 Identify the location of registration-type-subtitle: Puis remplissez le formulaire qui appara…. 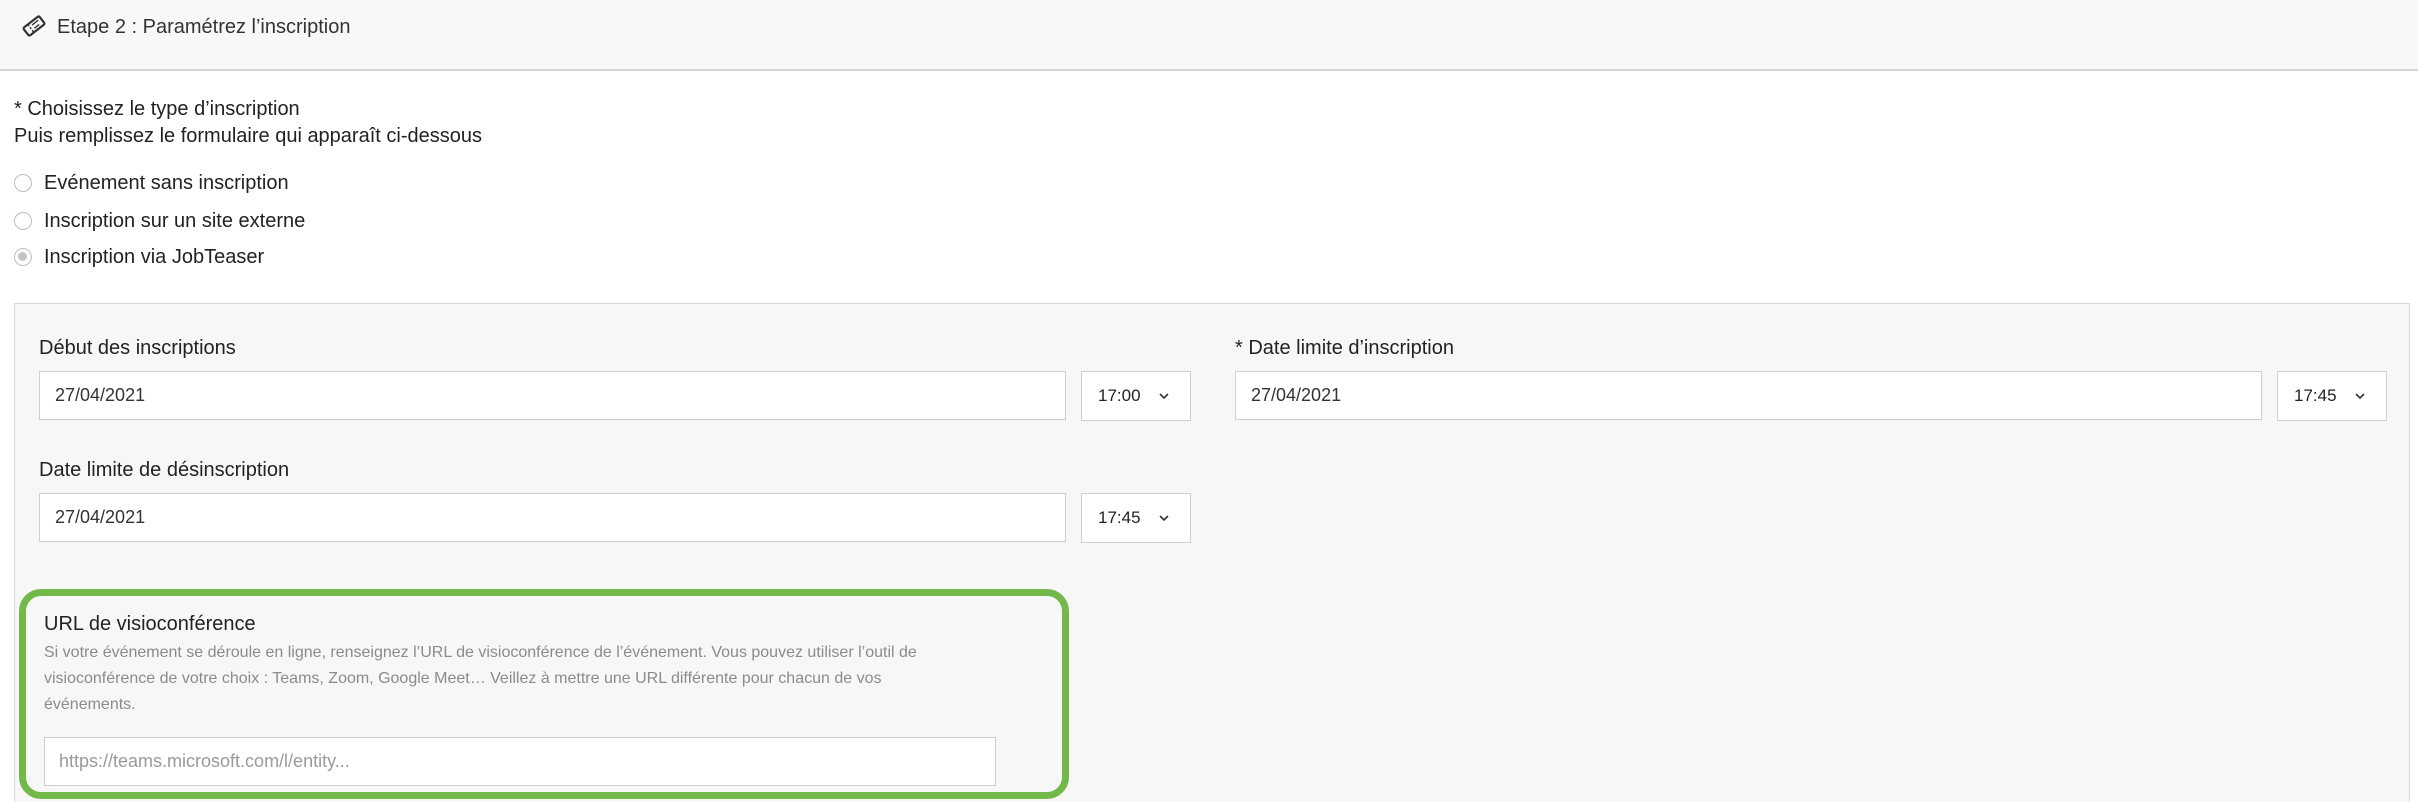
(248, 136).